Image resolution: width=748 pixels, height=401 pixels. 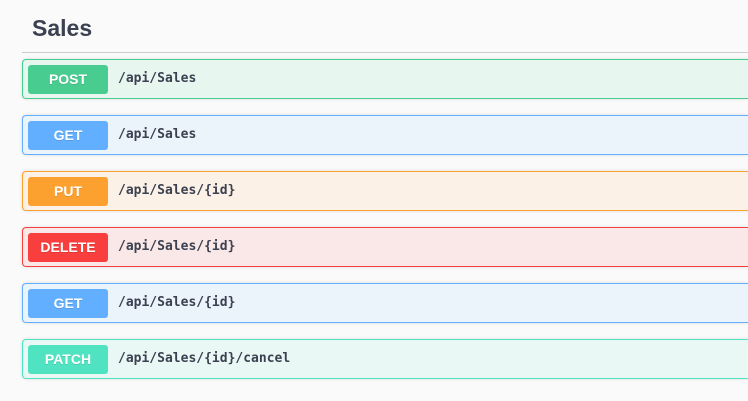 I want to click on section-title: Sales, so click(x=62, y=28).